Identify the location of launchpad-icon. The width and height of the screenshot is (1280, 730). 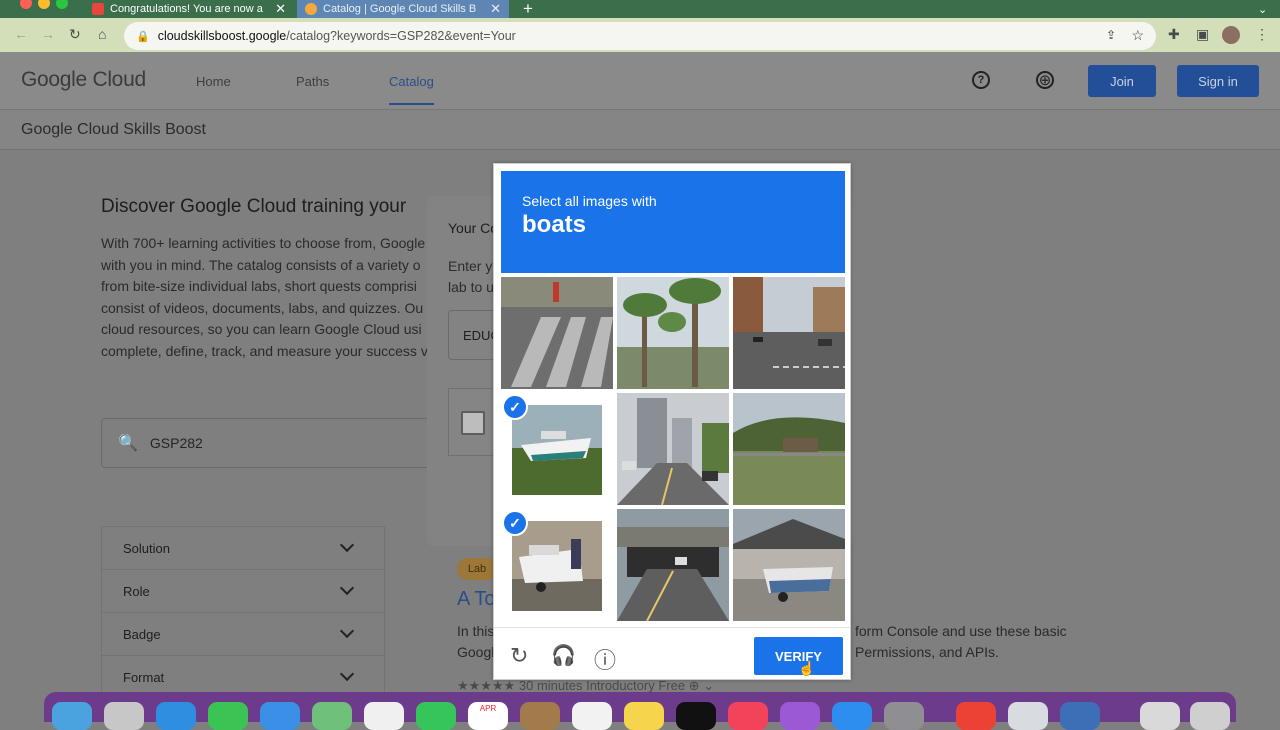
(124, 716).